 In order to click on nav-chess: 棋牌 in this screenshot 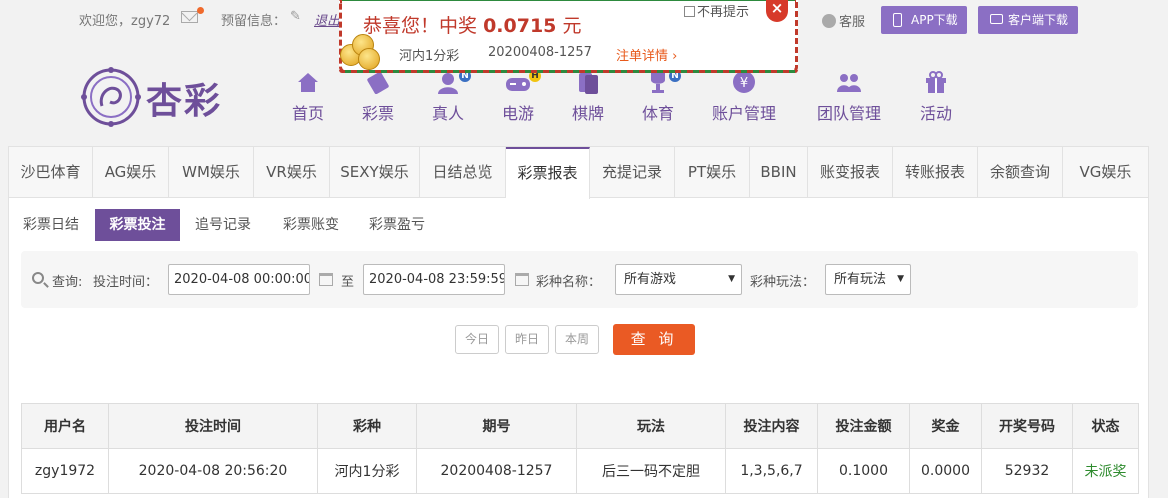, I will do `click(588, 97)`.